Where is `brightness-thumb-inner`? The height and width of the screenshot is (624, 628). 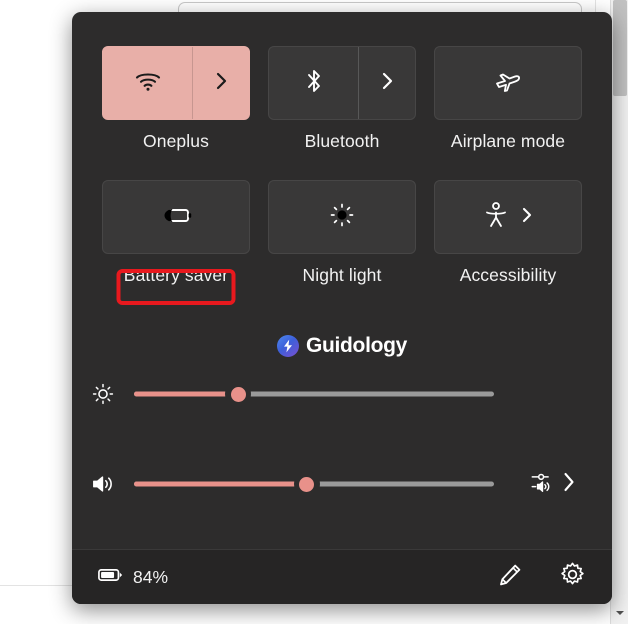 brightness-thumb-inner is located at coordinates (238, 394).